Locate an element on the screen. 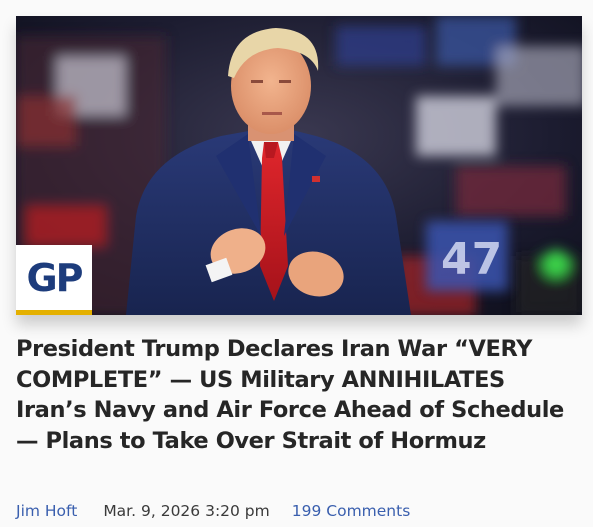 This screenshot has width=593, height=527. gp-logo: GP is located at coordinates (54, 280).